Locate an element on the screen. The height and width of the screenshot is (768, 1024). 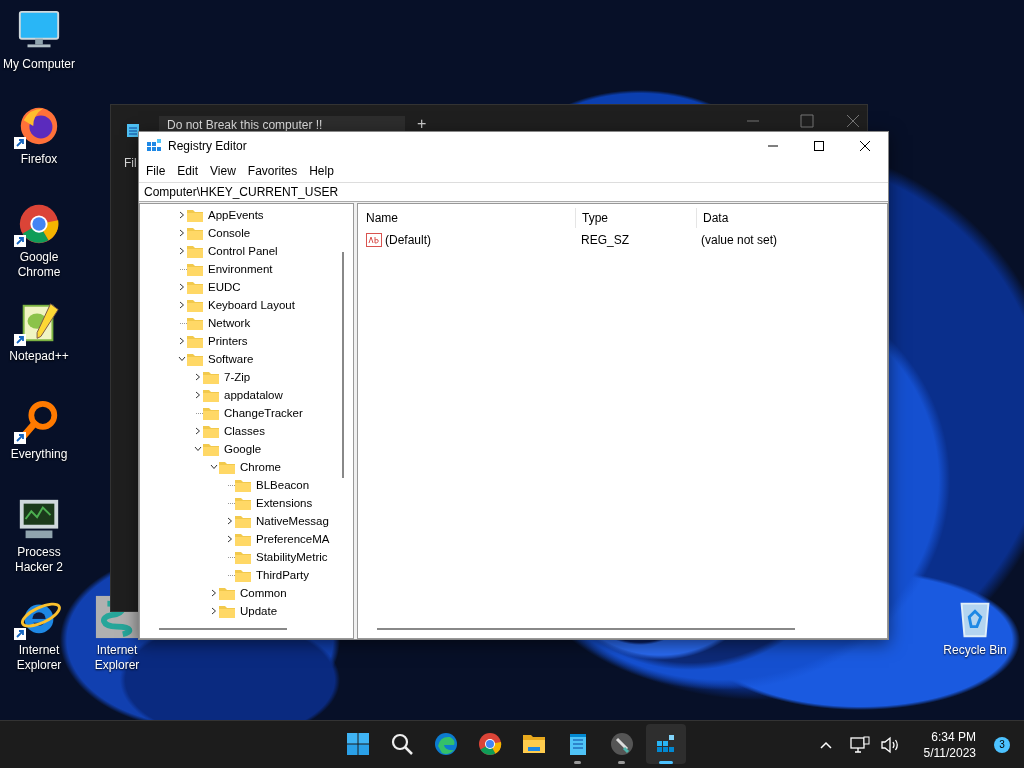
tree-item: Console is located at coordinates (229, 233).